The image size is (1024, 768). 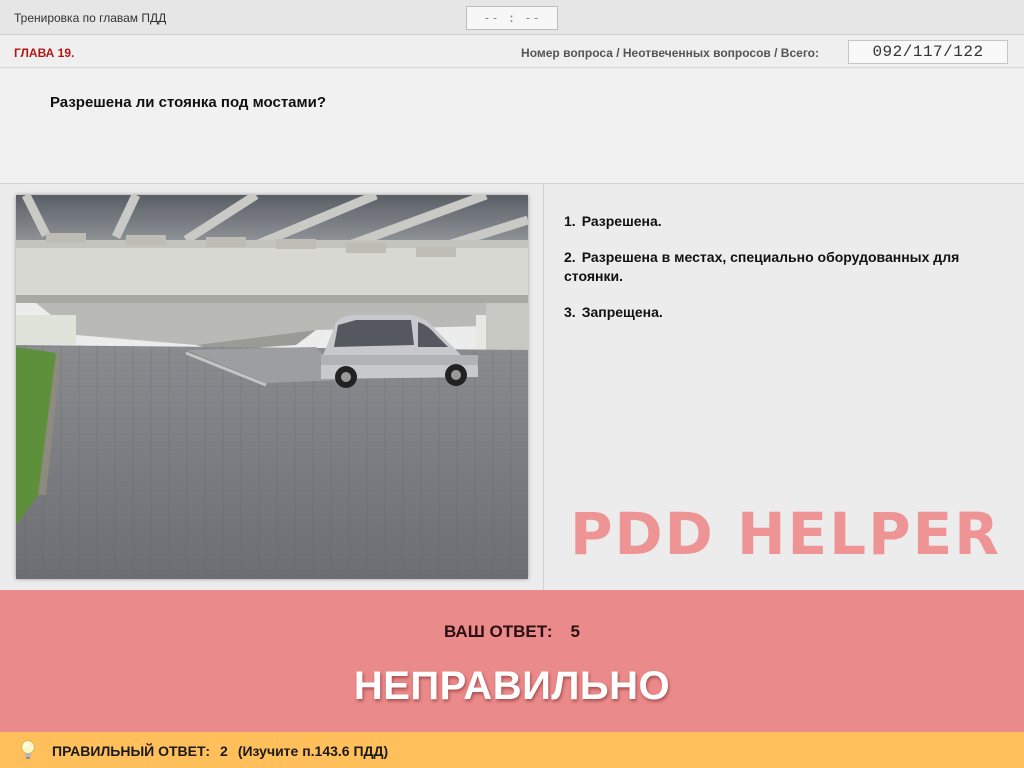 I want to click on correct-answer-bar: ПРАВИЛЬНЫЙ ОТВЕТ: 2 (Изучите п.143.6 ПДД), so click(x=512, y=750).